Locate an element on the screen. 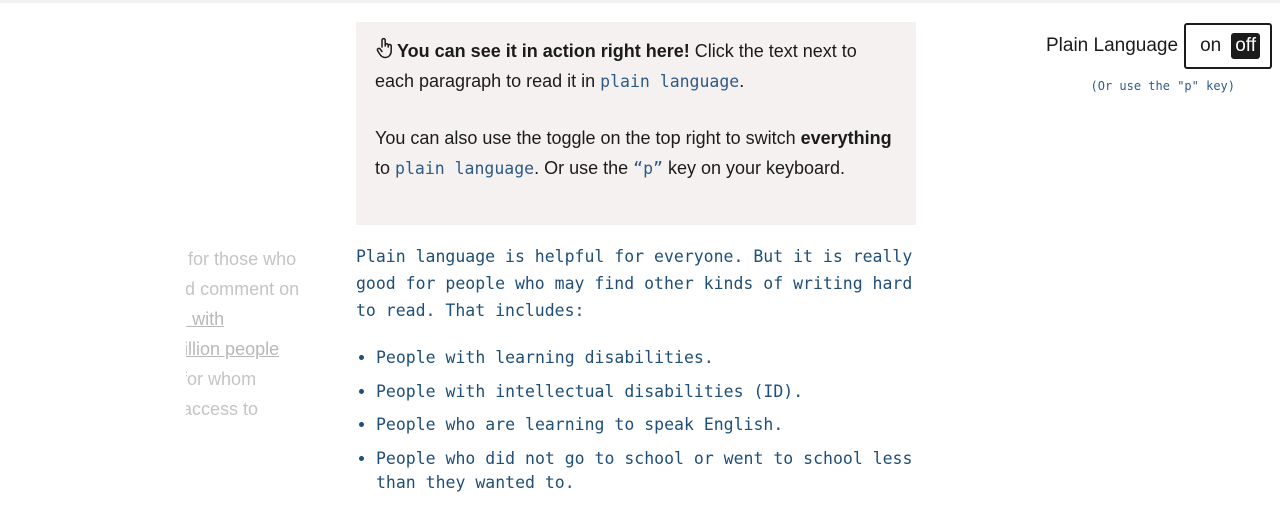 This screenshot has height=512, width=1280. callout-period: . is located at coordinates (742, 81).